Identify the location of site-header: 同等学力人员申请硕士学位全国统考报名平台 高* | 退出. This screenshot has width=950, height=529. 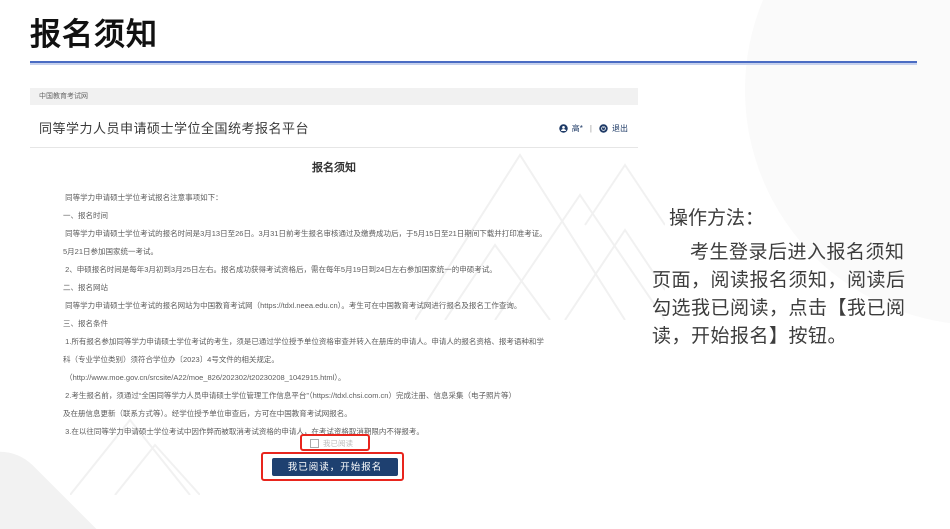
(334, 126).